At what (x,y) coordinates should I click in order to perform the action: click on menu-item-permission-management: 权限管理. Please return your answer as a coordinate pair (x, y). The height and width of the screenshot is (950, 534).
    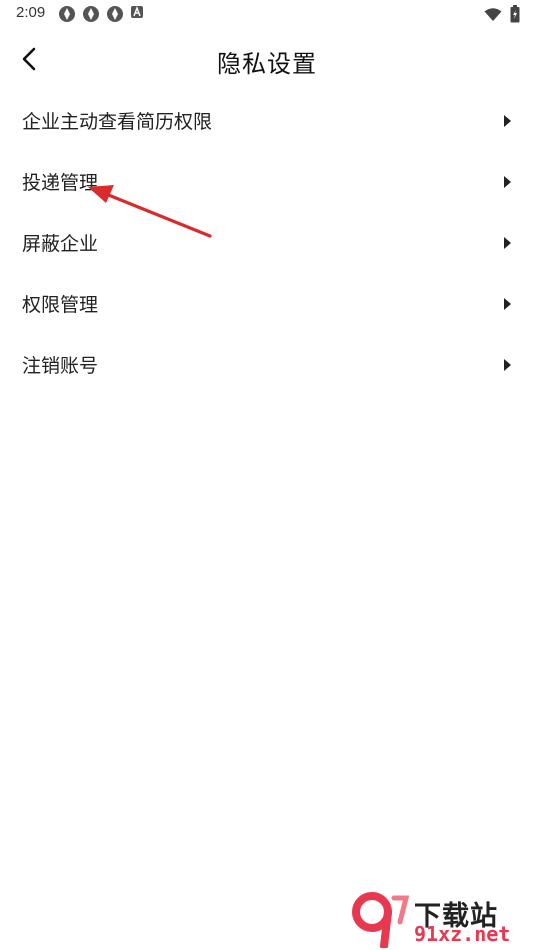
    Looking at the image, I should click on (267, 303).